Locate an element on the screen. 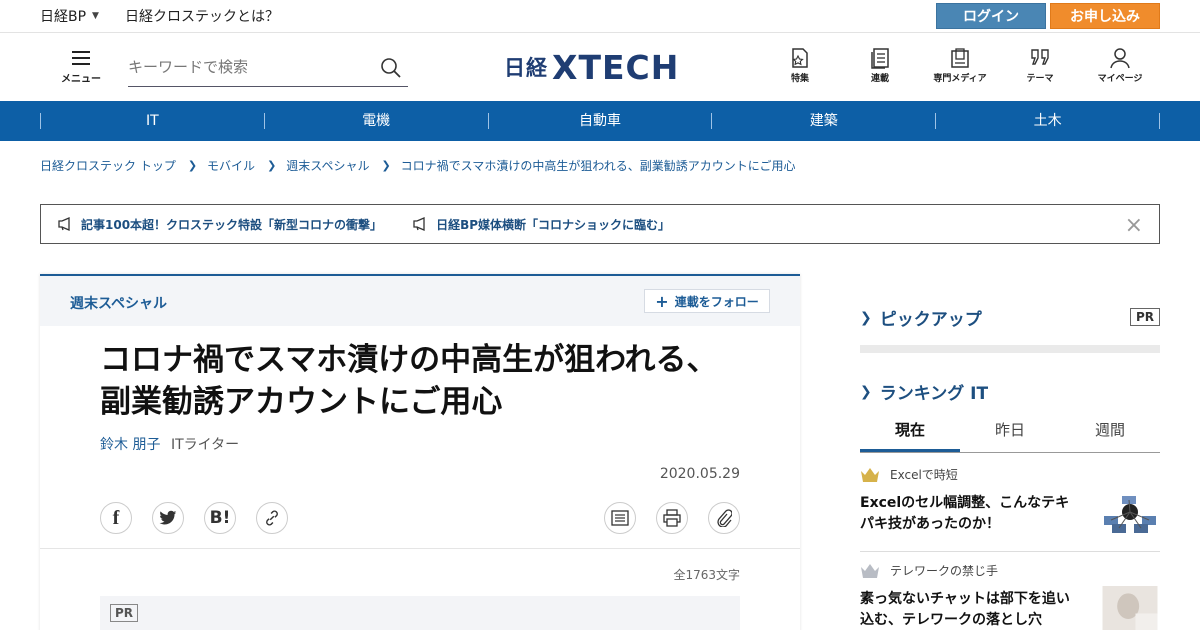  series-link: 週末スペシャル is located at coordinates (118, 303).